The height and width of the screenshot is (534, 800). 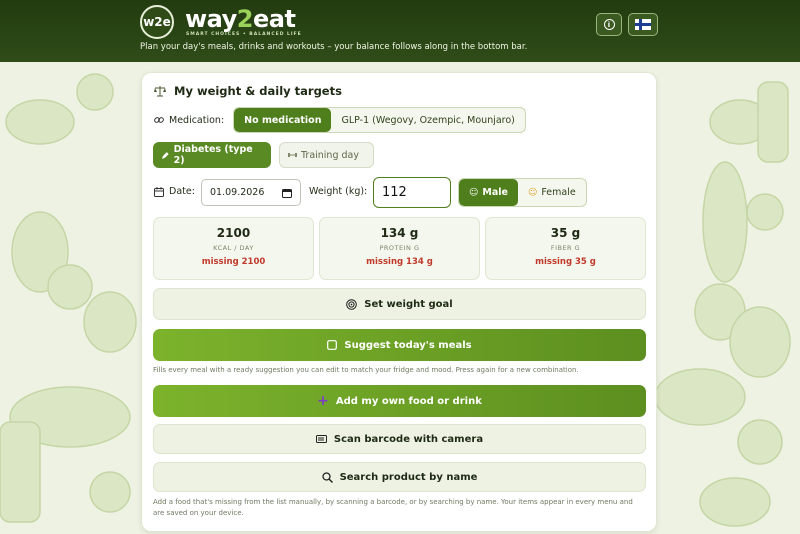 I want to click on stat-value: 134 g, so click(x=399, y=233).